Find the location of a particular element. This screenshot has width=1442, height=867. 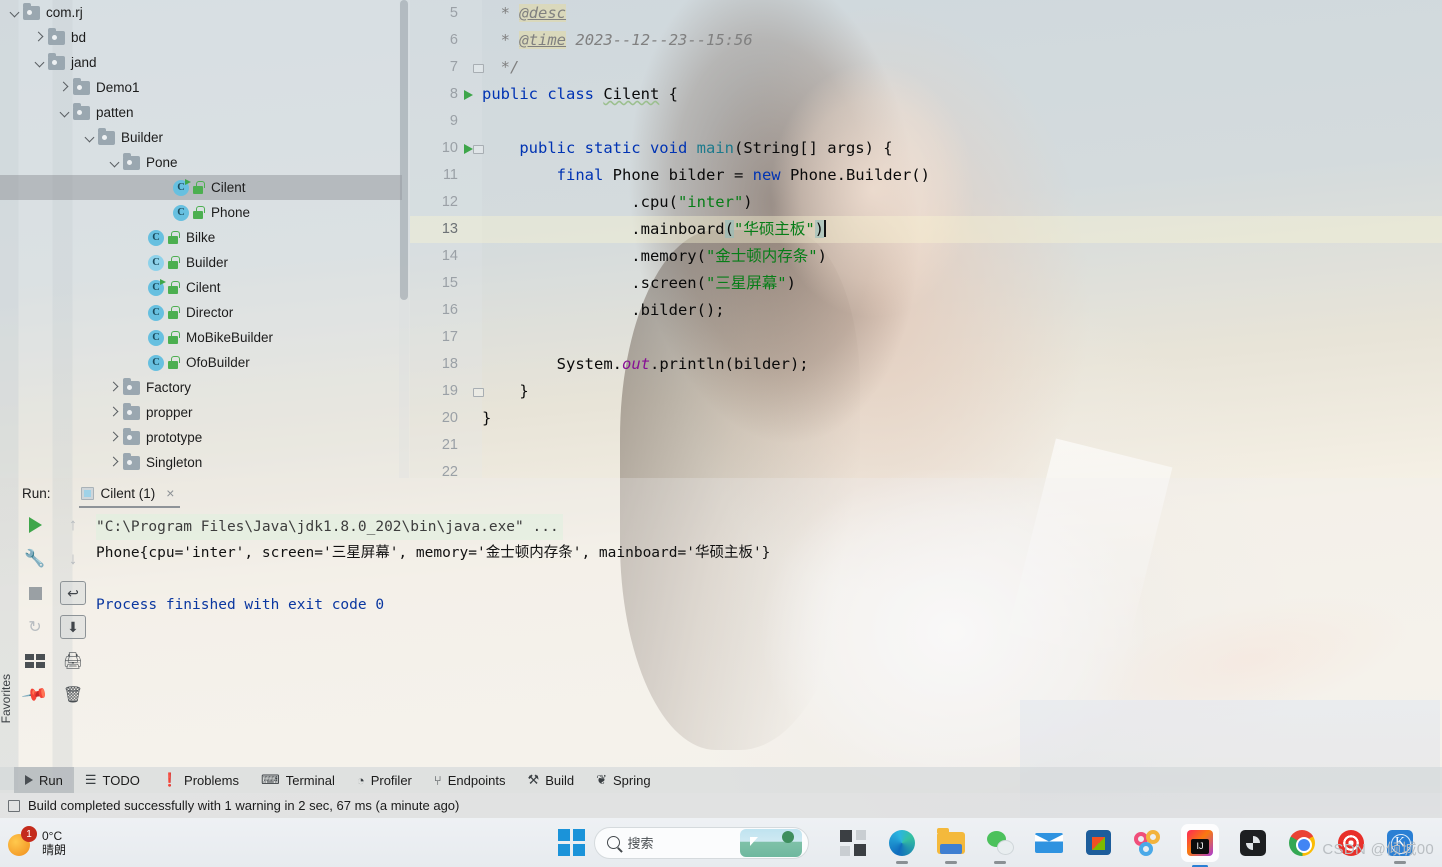

code-line-21: 21 is located at coordinates (926, 445).